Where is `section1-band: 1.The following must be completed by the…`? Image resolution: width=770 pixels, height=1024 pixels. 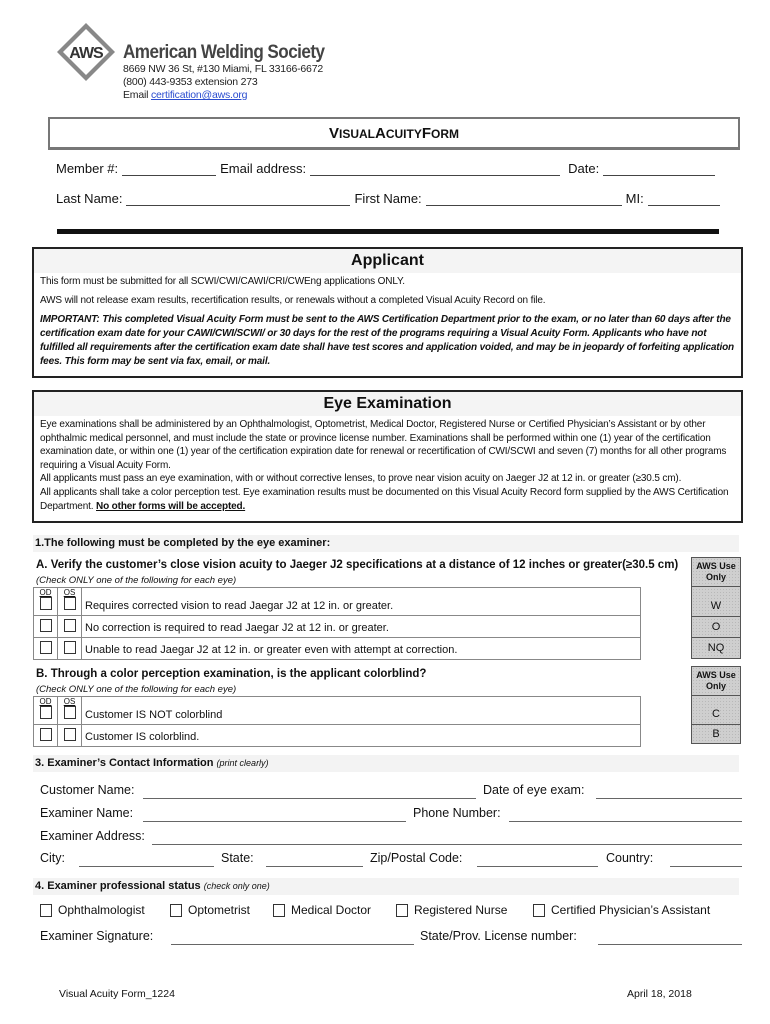 section1-band: 1.The following must be completed by the… is located at coordinates (386, 543).